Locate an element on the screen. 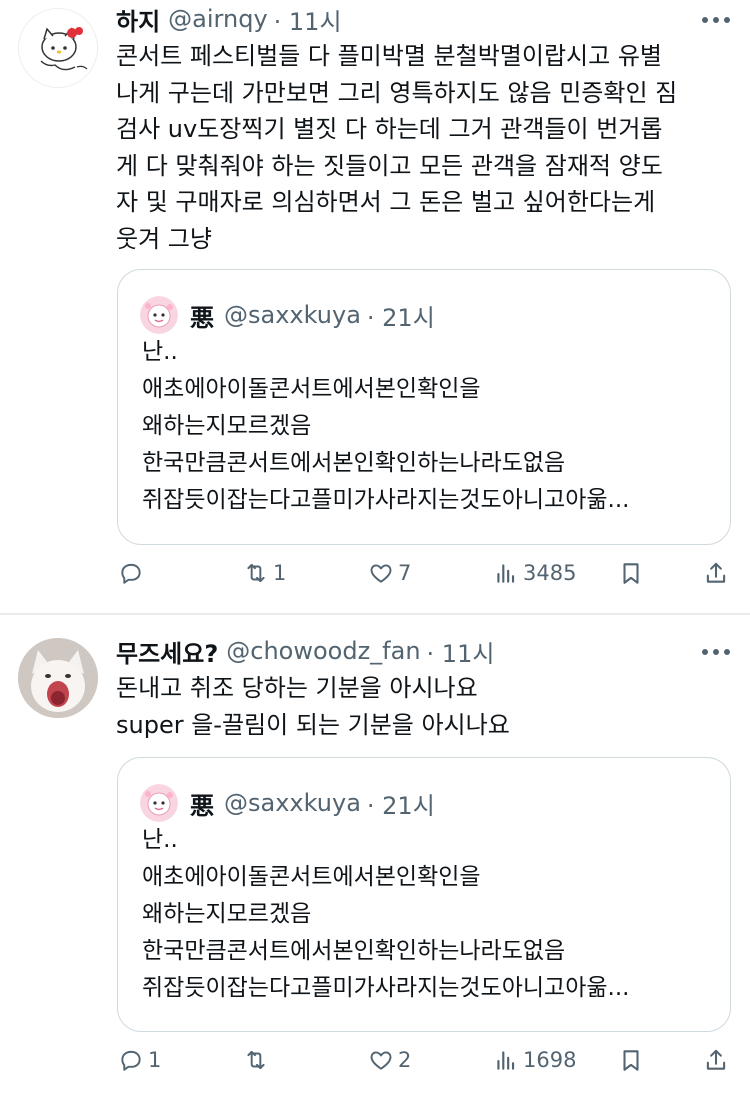 This screenshot has height=1099, width=750. retweet-button is located at coordinates (258, 1060).